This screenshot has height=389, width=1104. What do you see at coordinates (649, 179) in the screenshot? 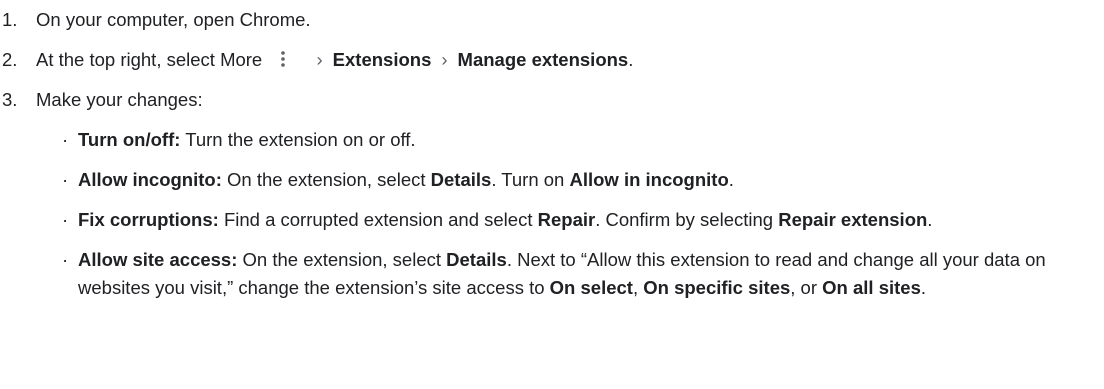
I see `allow-in-incognito-term: Allow in incognito` at bounding box center [649, 179].